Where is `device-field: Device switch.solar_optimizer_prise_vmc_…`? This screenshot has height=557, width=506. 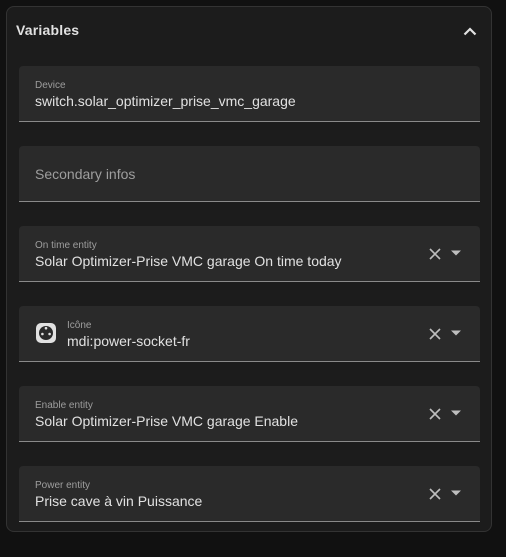 device-field: Device switch.solar_optimizer_prise_vmc_… is located at coordinates (249, 94).